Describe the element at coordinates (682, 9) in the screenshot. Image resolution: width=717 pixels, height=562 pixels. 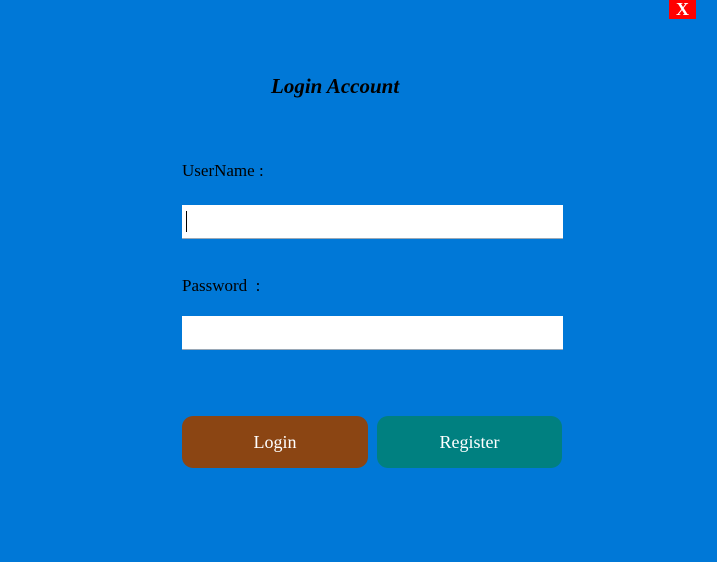
I see `close-button: X` at that location.